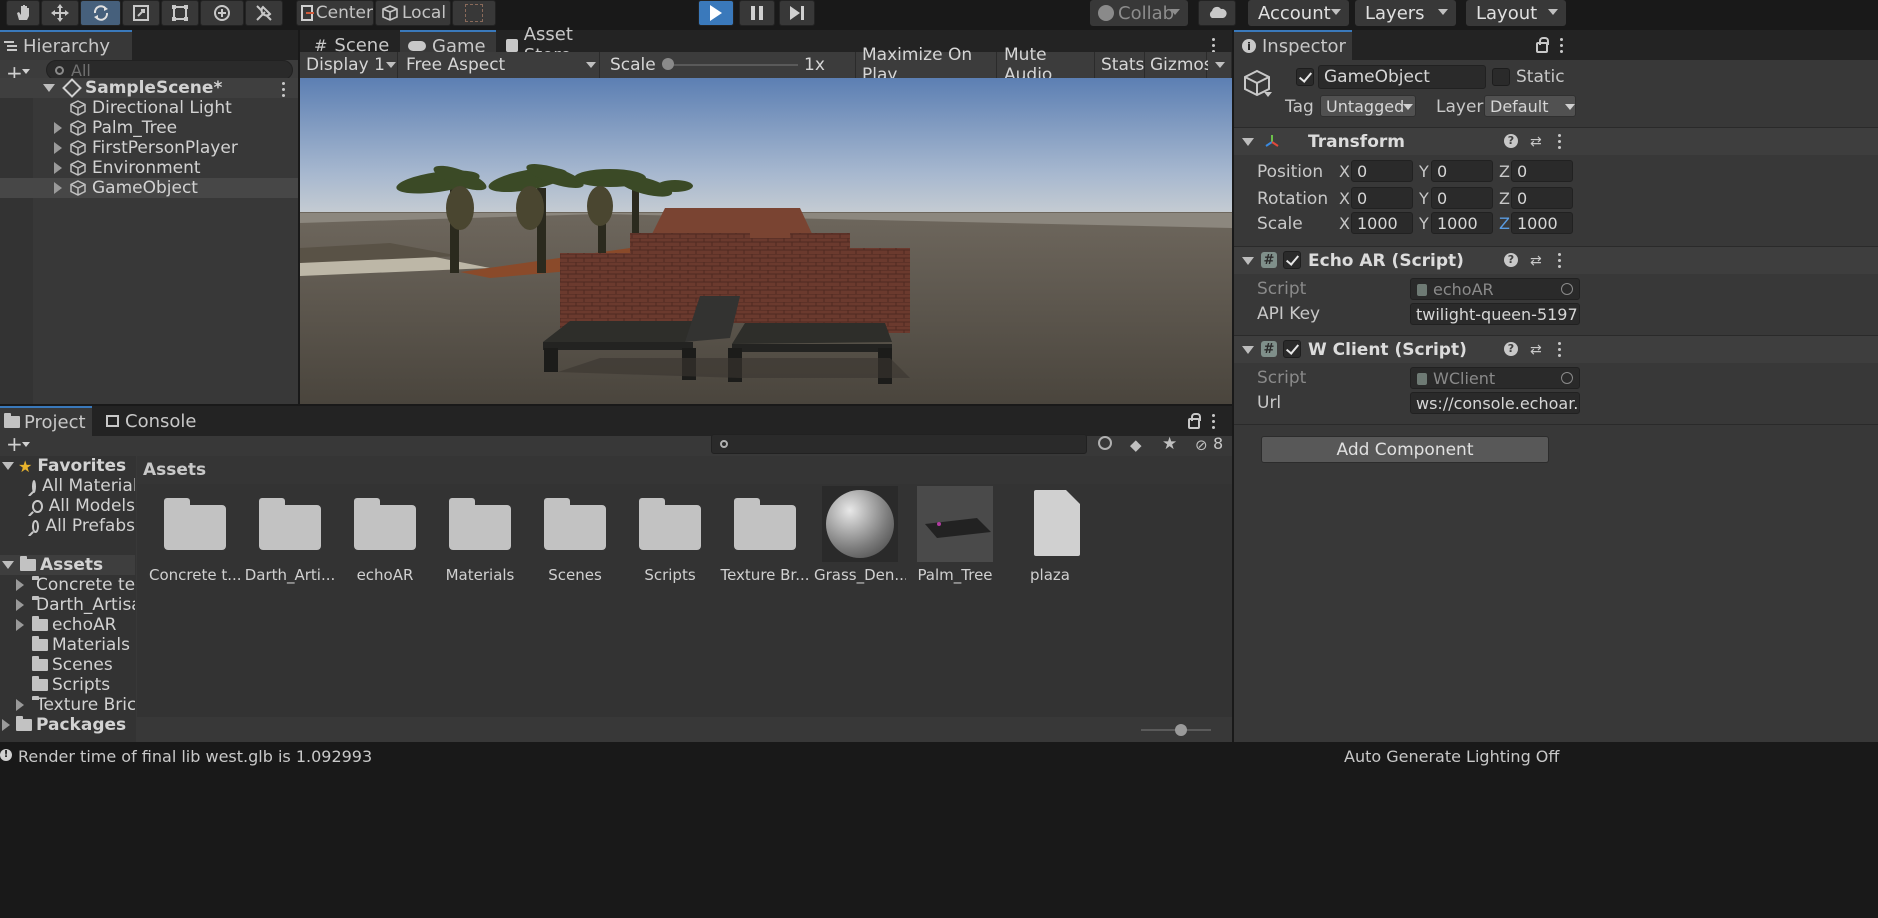 The width and height of the screenshot is (1878, 918). I want to click on tree-folder-item: echoAR, so click(67, 625).